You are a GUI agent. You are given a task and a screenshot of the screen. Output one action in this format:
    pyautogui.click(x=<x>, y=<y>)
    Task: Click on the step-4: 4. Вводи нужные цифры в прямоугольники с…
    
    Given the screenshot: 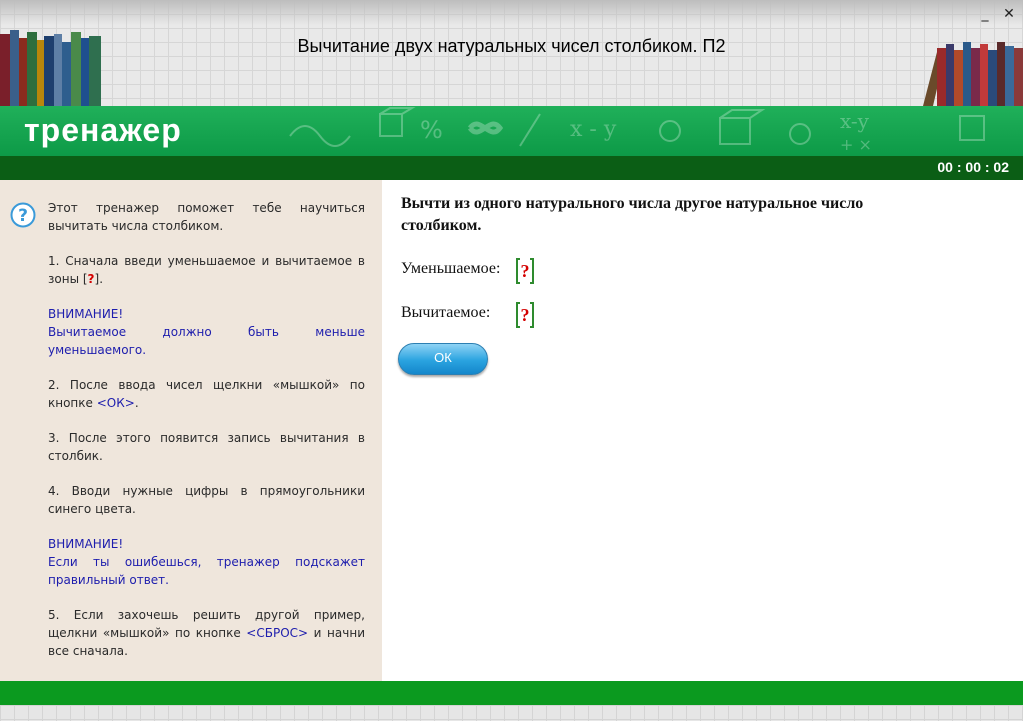 What is the action you would take?
    pyautogui.click(x=206, y=500)
    